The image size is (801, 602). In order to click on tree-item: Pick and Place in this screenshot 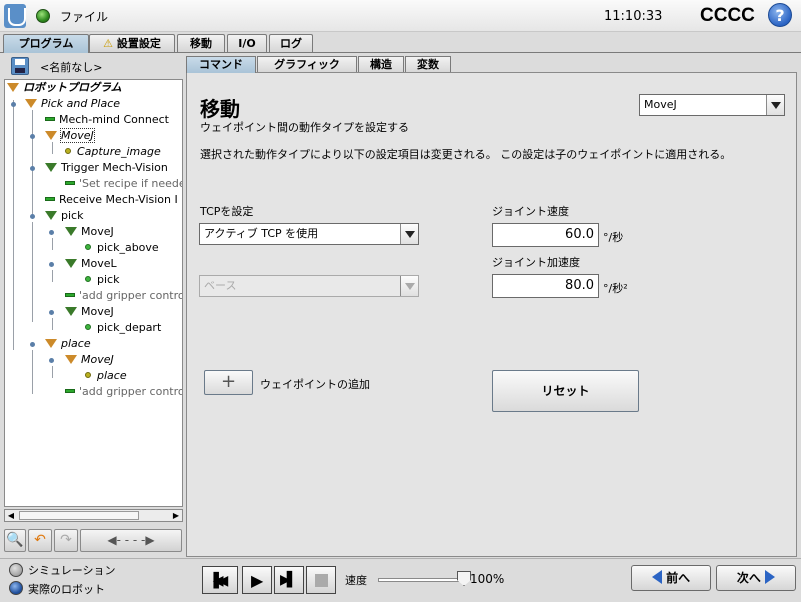, I will do `click(72, 104)`.